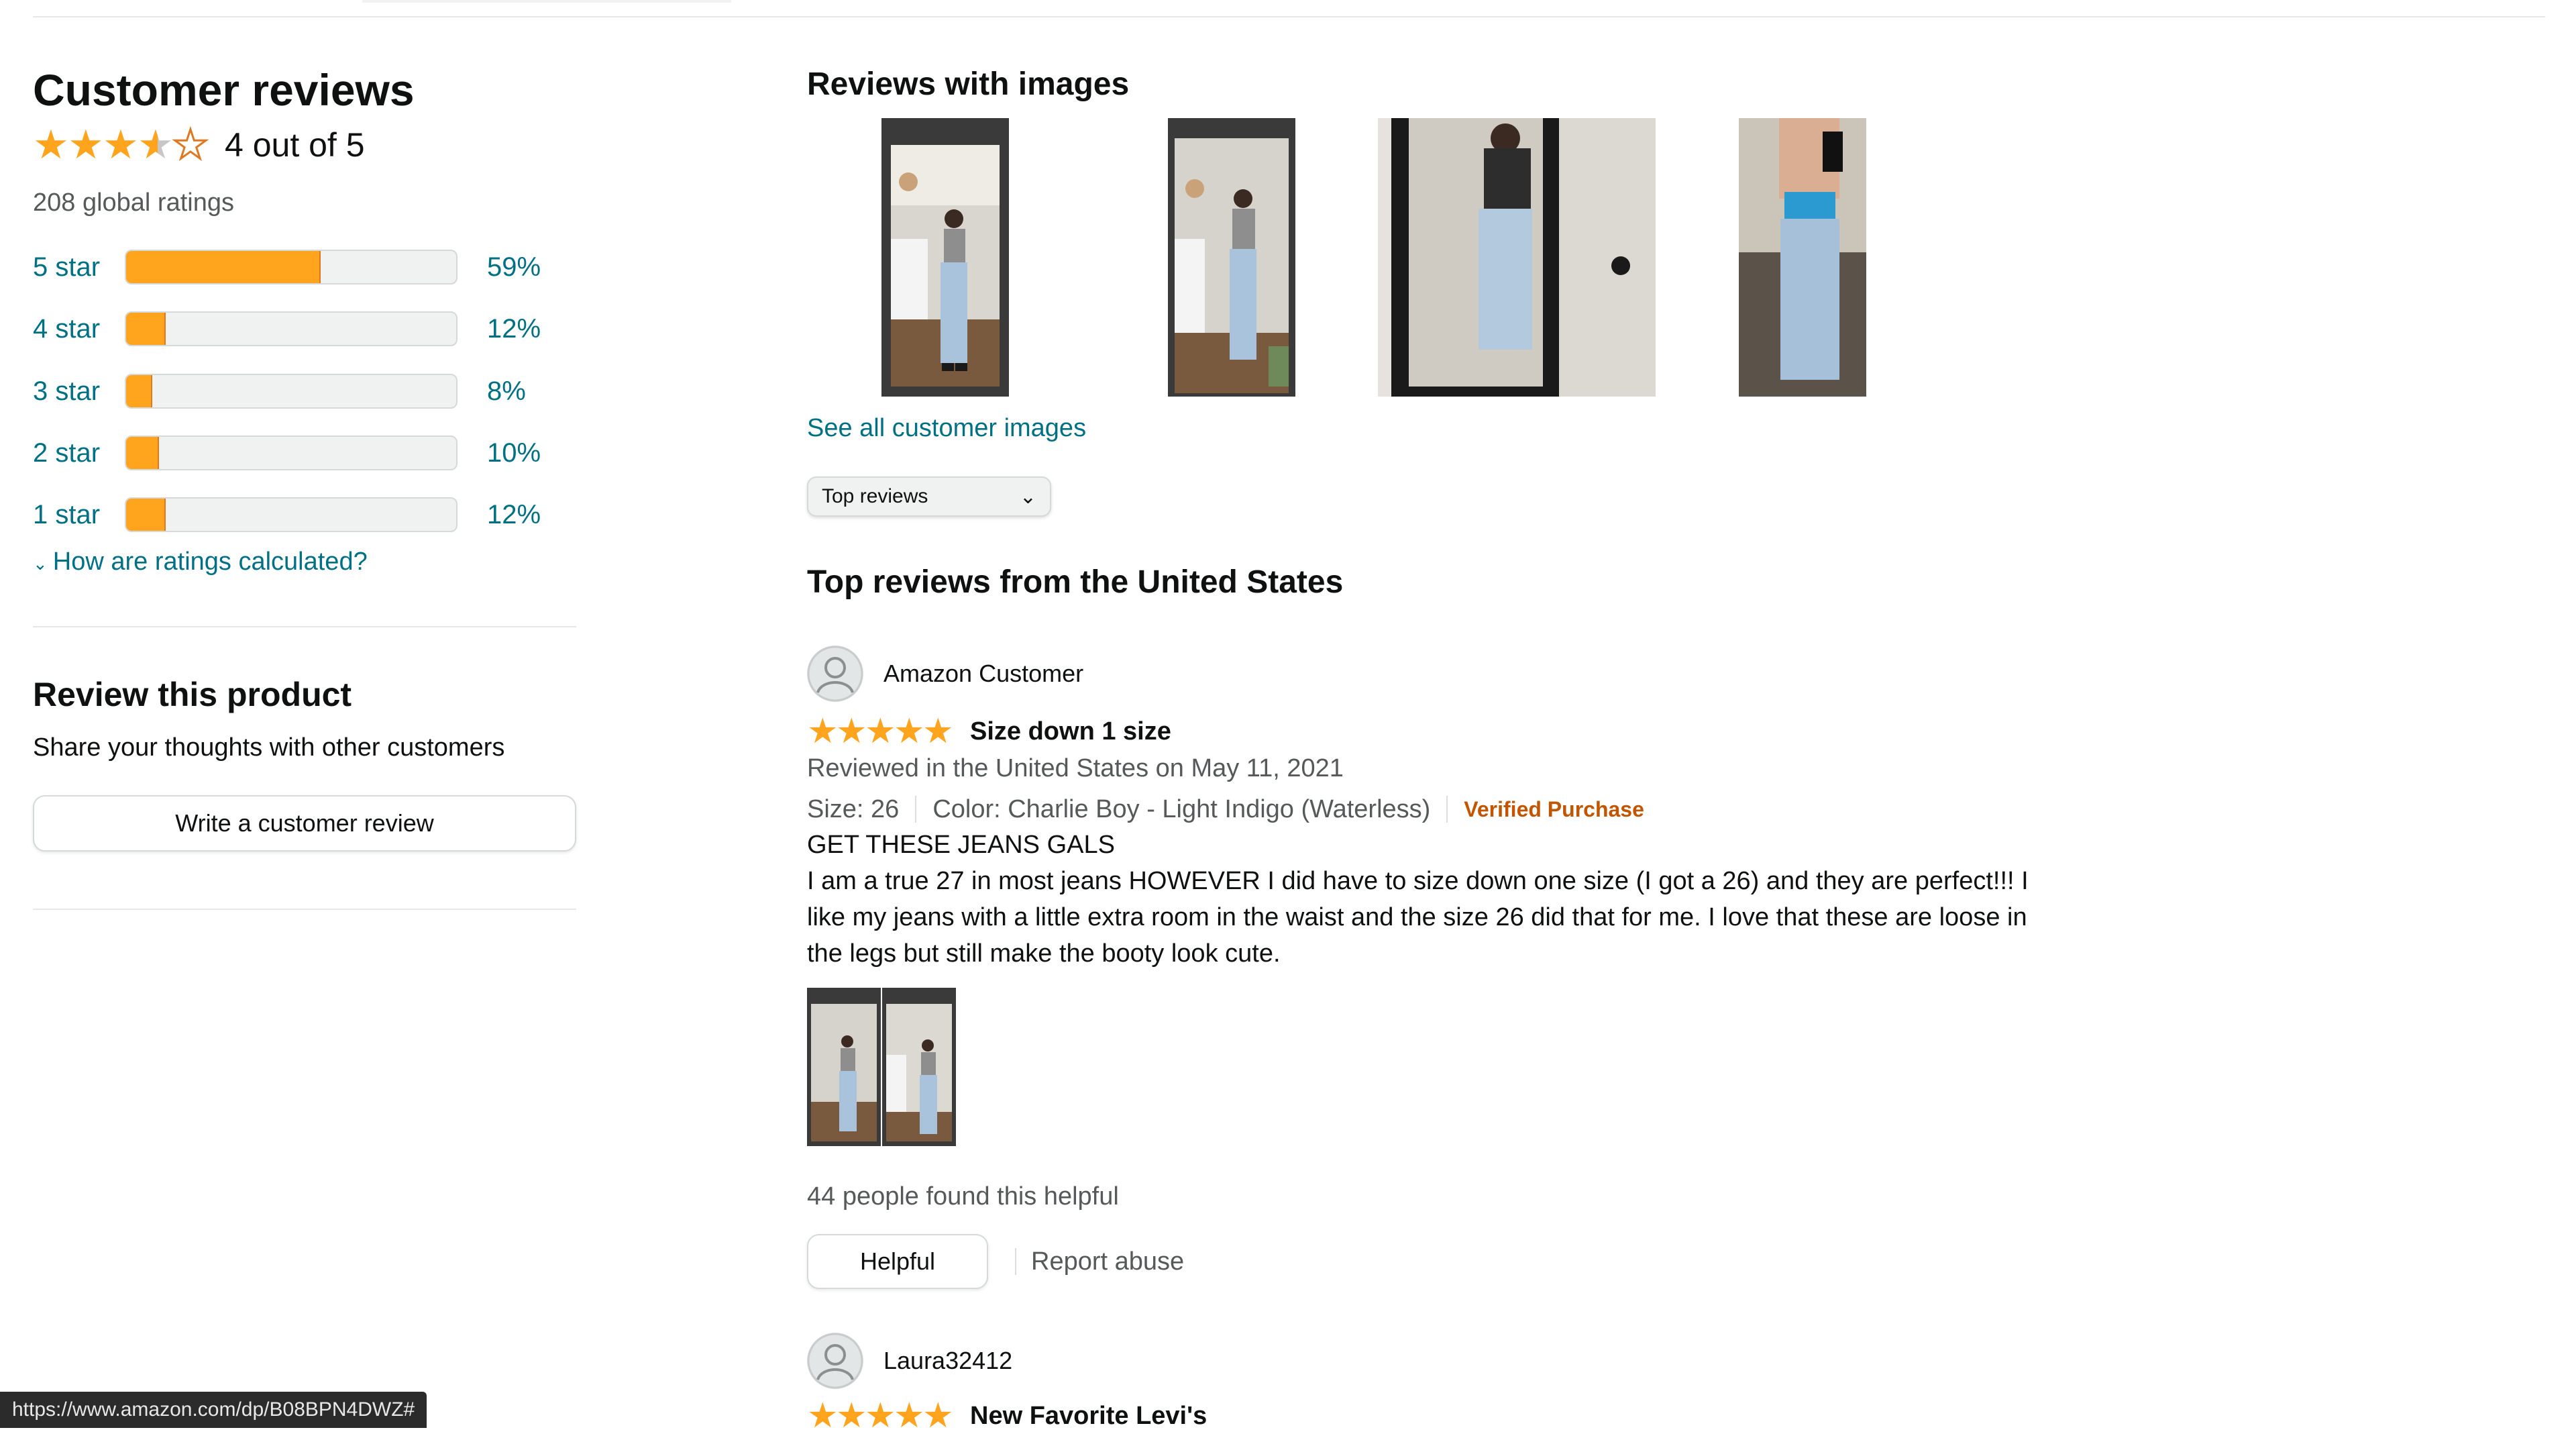 The height and width of the screenshot is (1436, 2576). Describe the element at coordinates (191, 144) in the screenshot. I see `star-empty-icon: ★` at that location.